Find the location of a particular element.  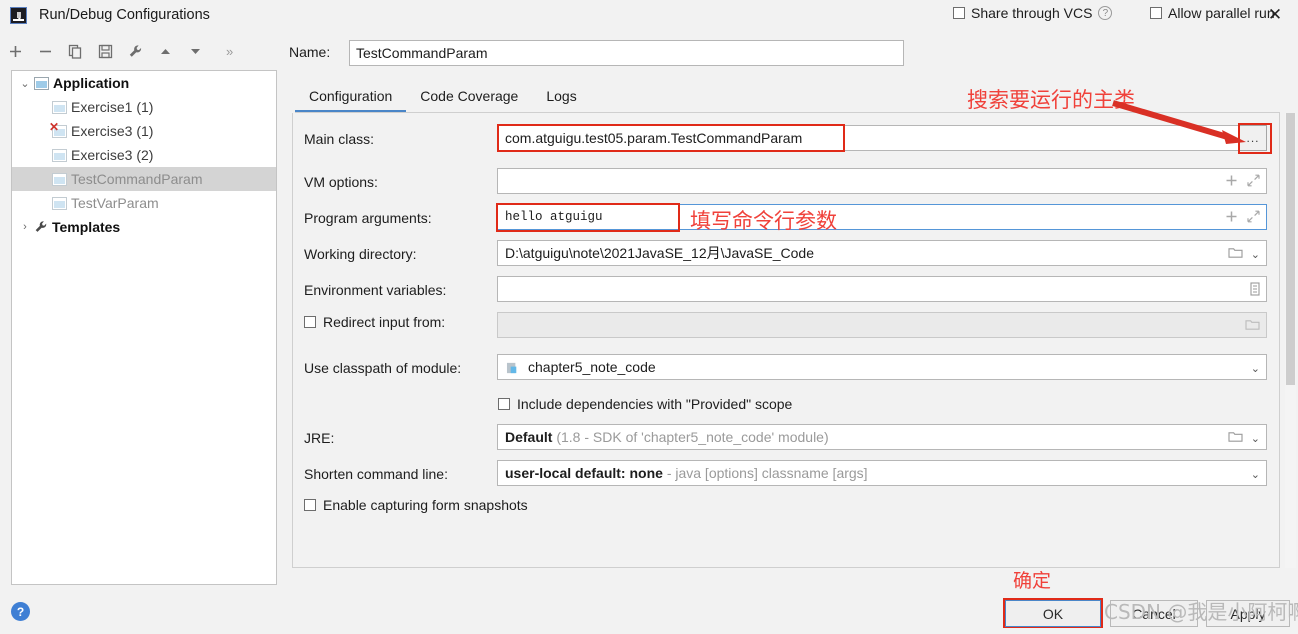

share-through-vcs-checkbox: Share through VCS ? is located at coordinates (1033, 13).